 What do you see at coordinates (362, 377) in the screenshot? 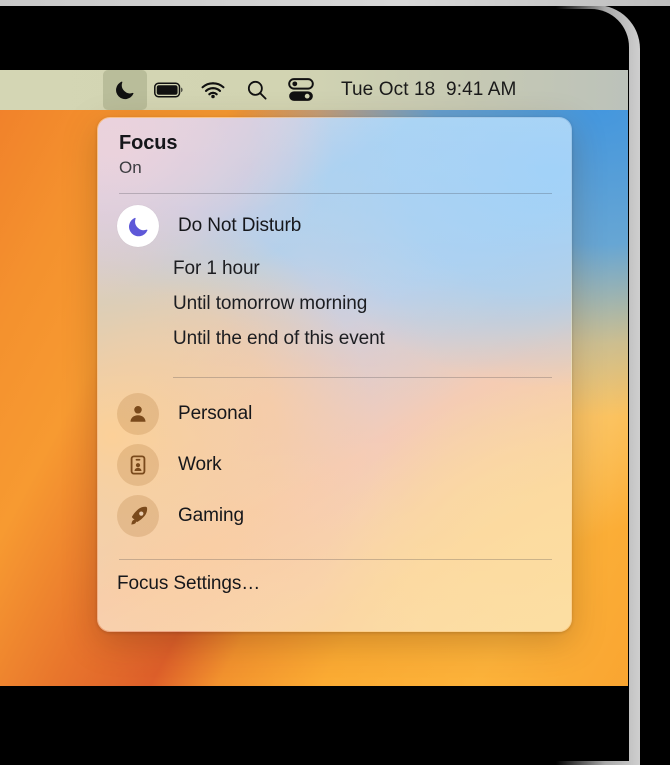
I see `separator-middle` at bounding box center [362, 377].